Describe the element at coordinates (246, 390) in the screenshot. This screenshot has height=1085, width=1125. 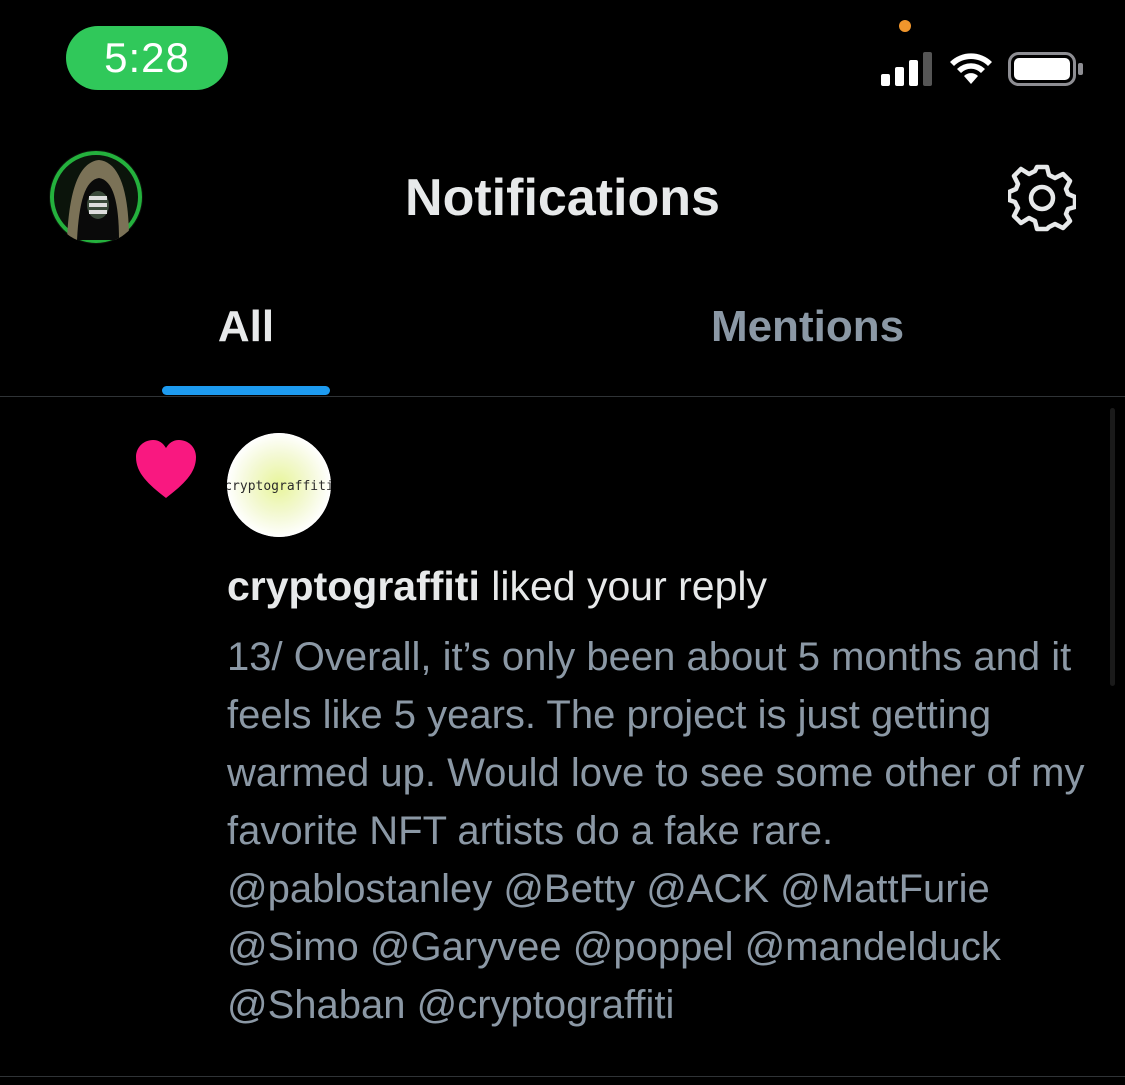
I see `tab-selected-indicator` at that location.